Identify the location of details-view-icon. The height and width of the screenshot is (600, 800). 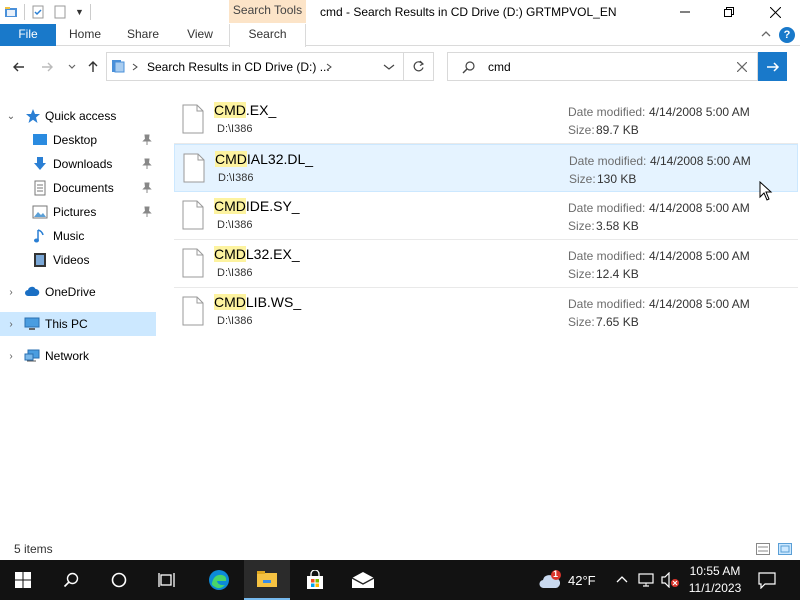
(763, 549).